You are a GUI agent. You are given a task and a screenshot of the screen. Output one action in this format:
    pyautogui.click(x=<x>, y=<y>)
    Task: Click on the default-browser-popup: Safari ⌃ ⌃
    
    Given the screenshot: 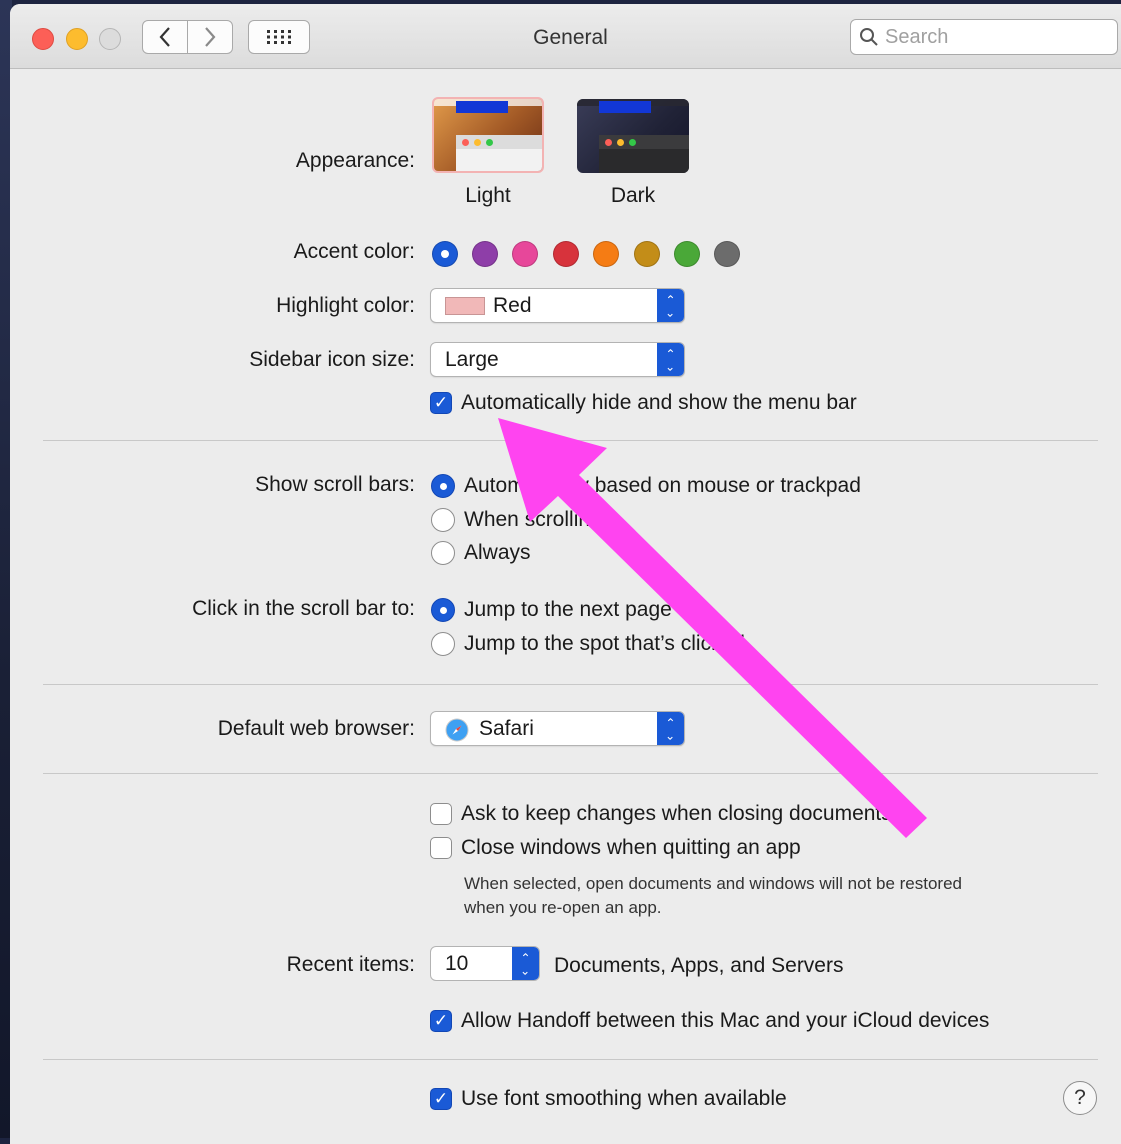 What is the action you would take?
    pyautogui.click(x=557, y=728)
    